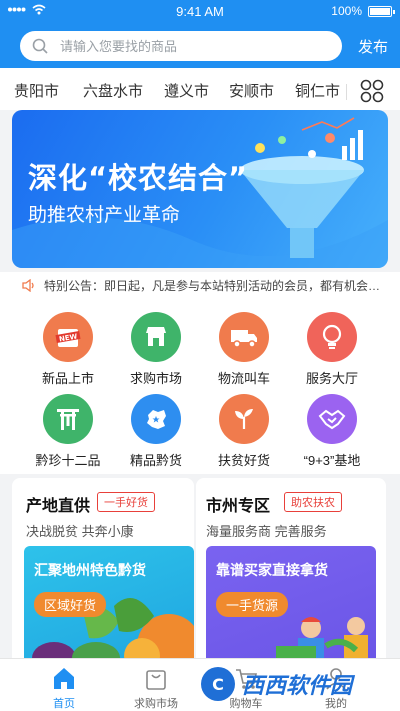 Image resolution: width=400 pixels, height=711 pixels. What do you see at coordinates (109, 607) in the screenshot?
I see `card-image: 汇聚地州特色黔货 区域好货` at bounding box center [109, 607].